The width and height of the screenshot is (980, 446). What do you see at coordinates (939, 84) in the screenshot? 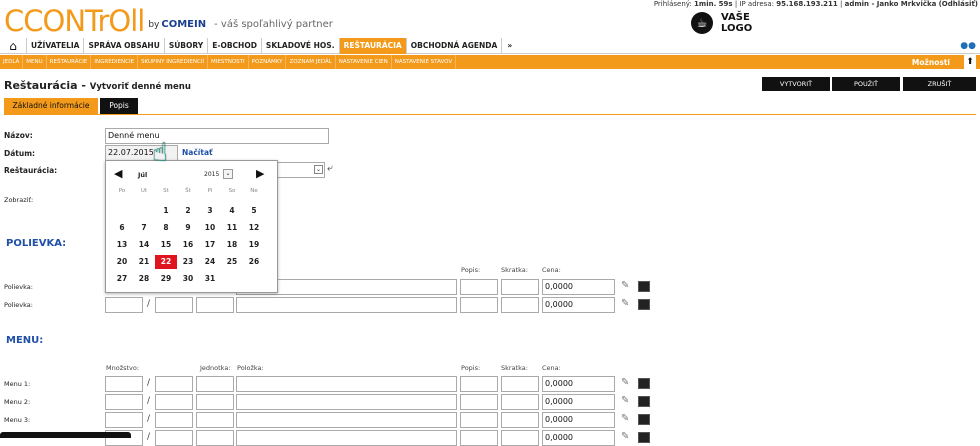
I see `cancel-button: ZRUŠIŤ` at bounding box center [939, 84].